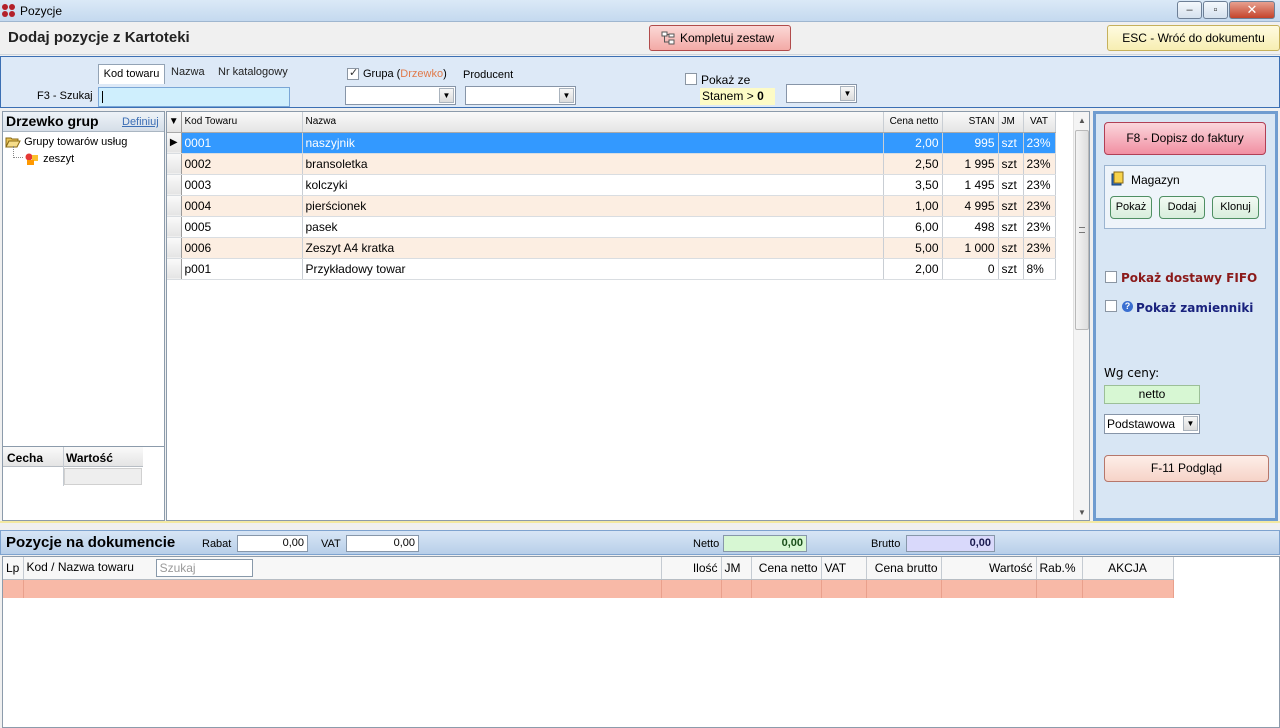  What do you see at coordinates (640, 525) in the screenshot?
I see `splitter` at bounding box center [640, 525].